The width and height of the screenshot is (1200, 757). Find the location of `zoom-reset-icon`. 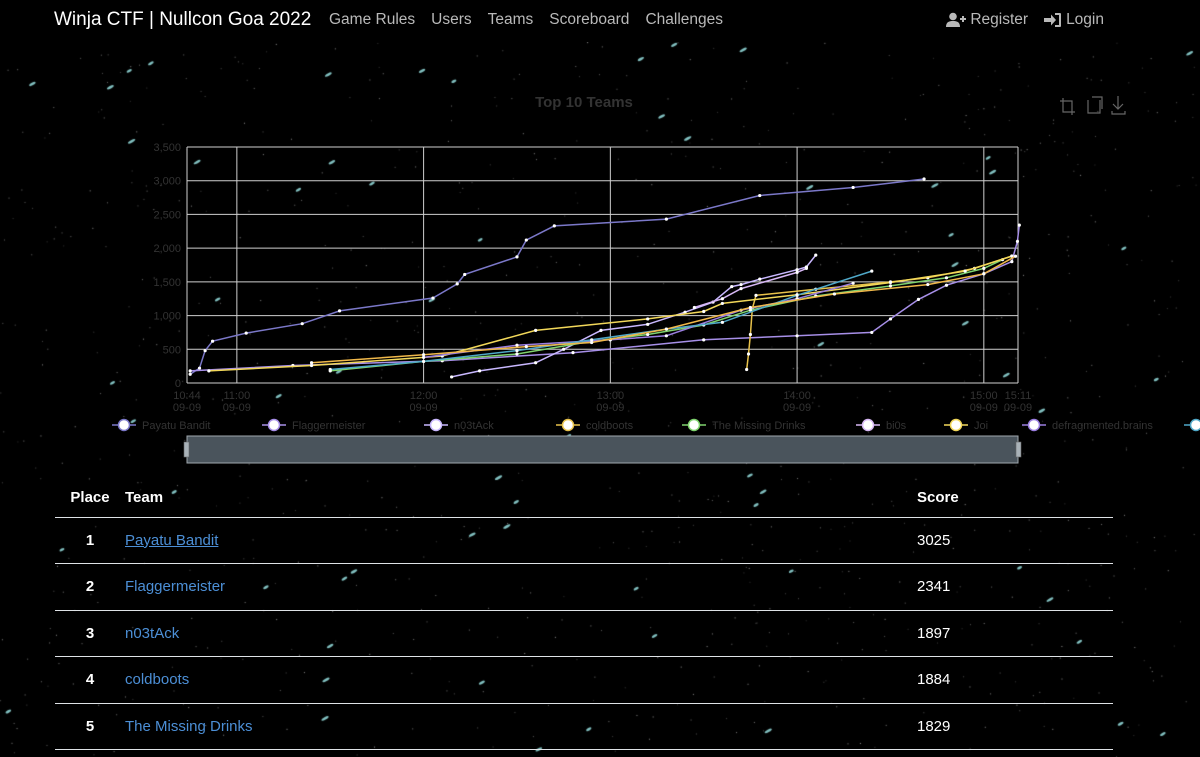

zoom-reset-icon is located at coordinates (1095, 105).